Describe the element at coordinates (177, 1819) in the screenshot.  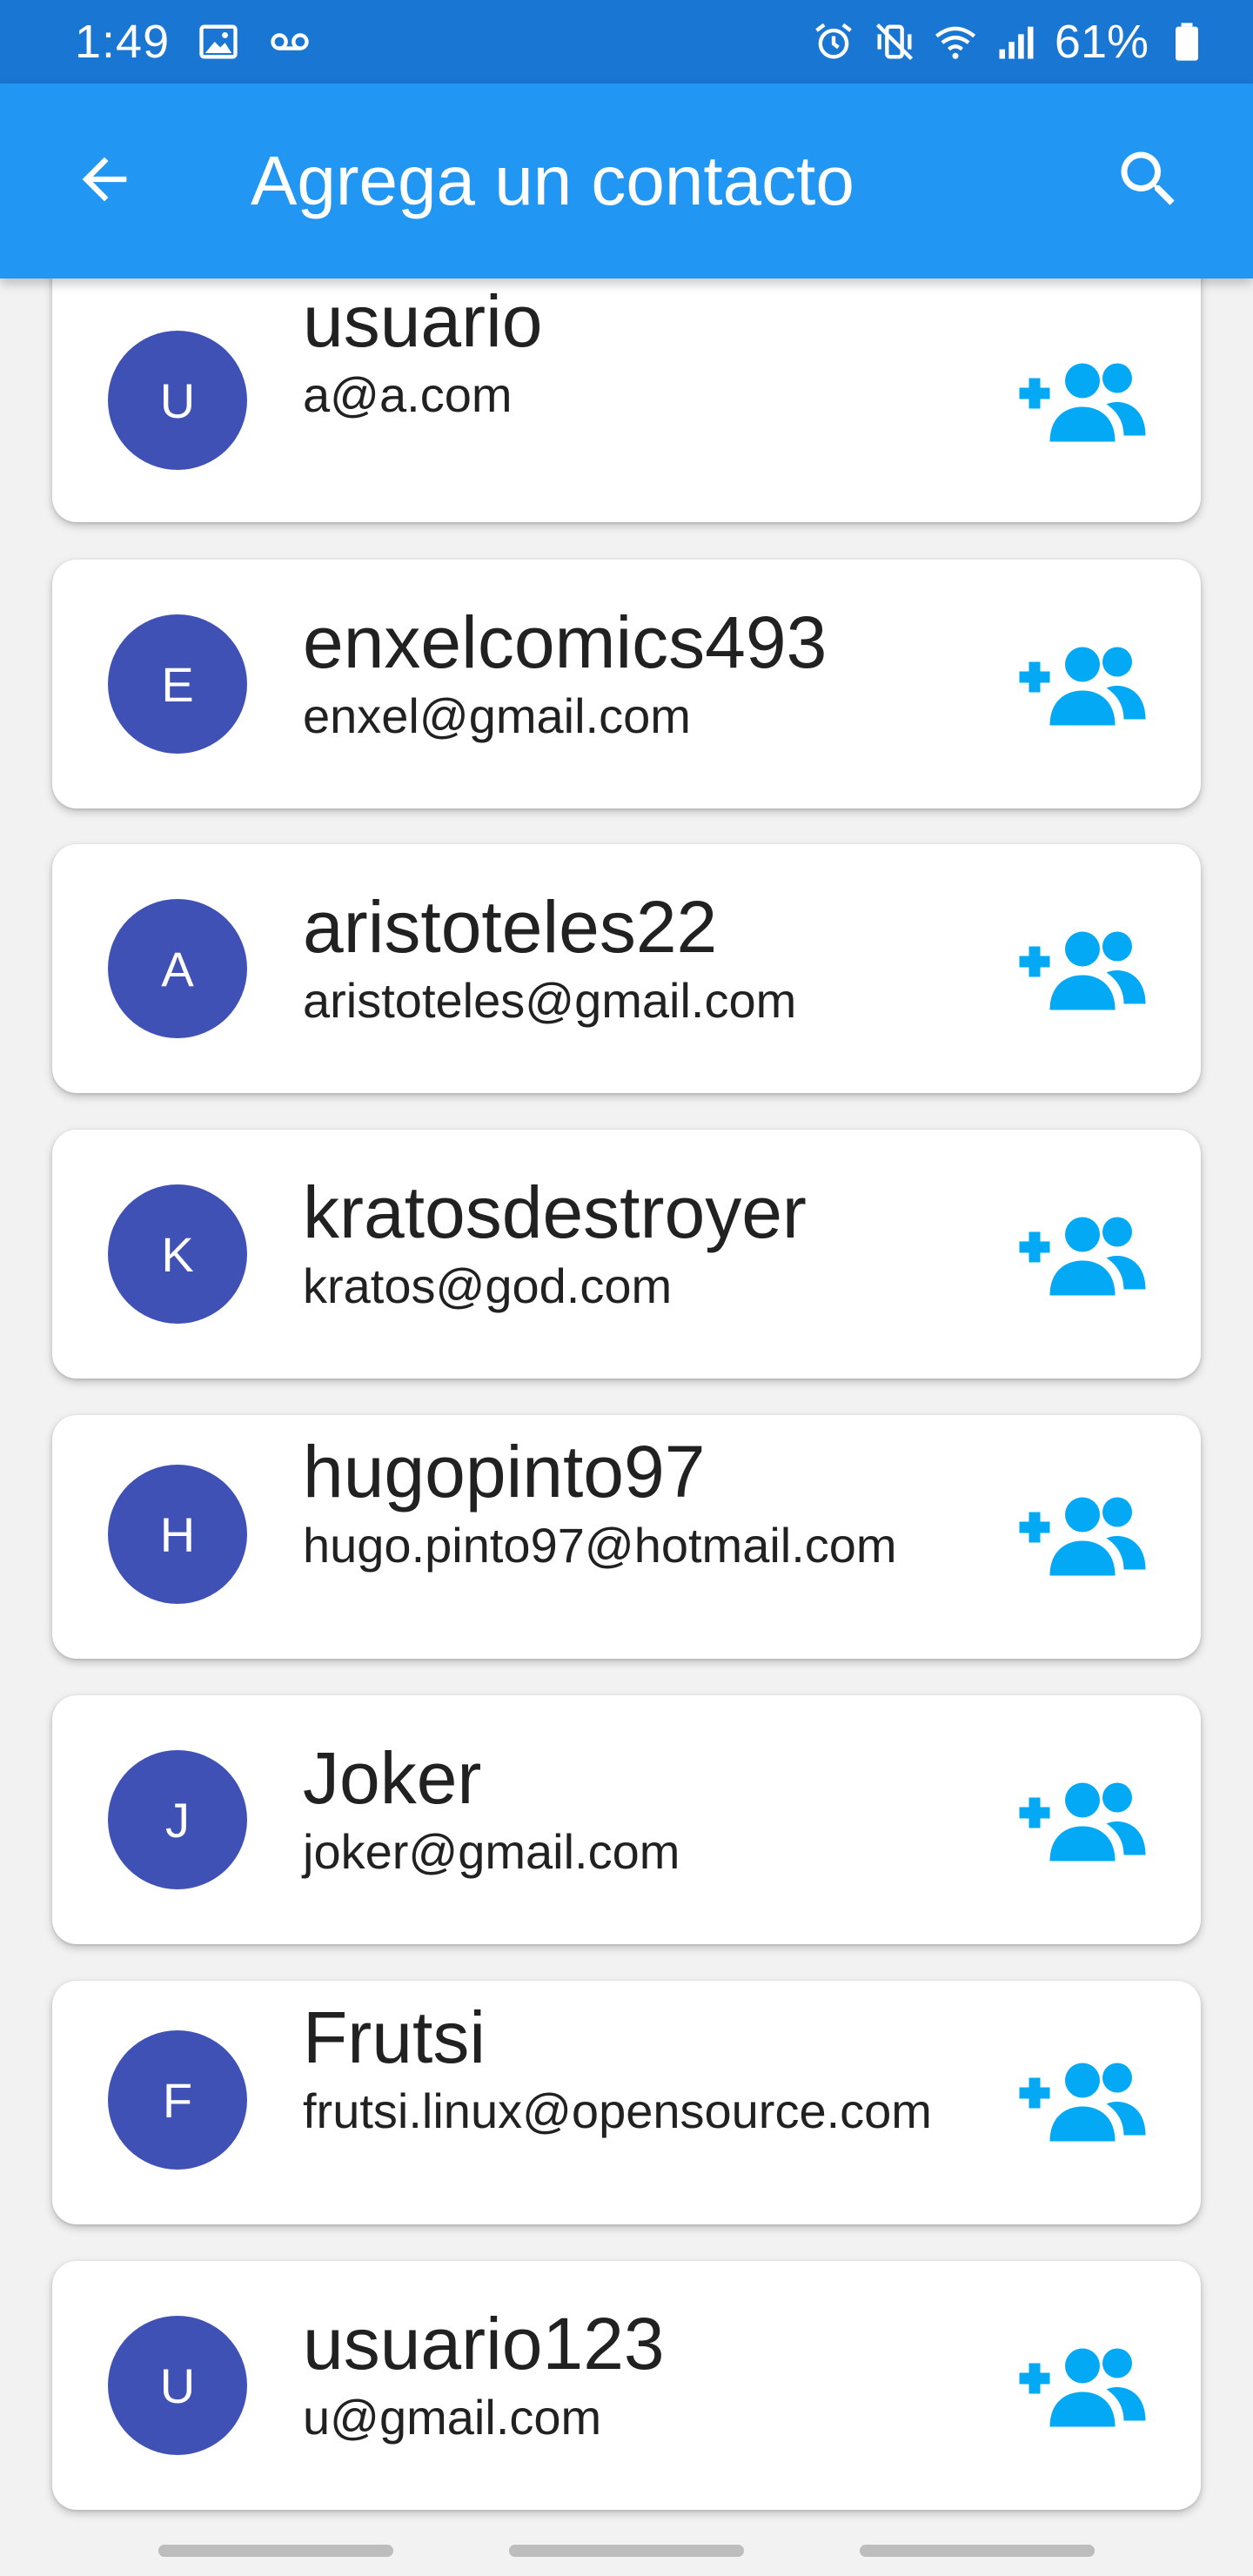
I see `avatar: J` at that location.